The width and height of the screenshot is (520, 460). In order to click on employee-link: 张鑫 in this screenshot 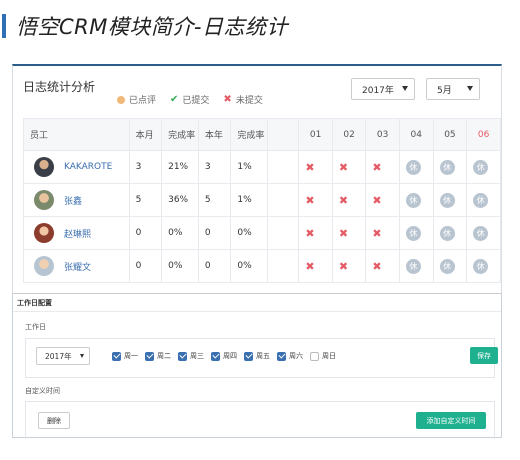, I will do `click(73, 200)`.